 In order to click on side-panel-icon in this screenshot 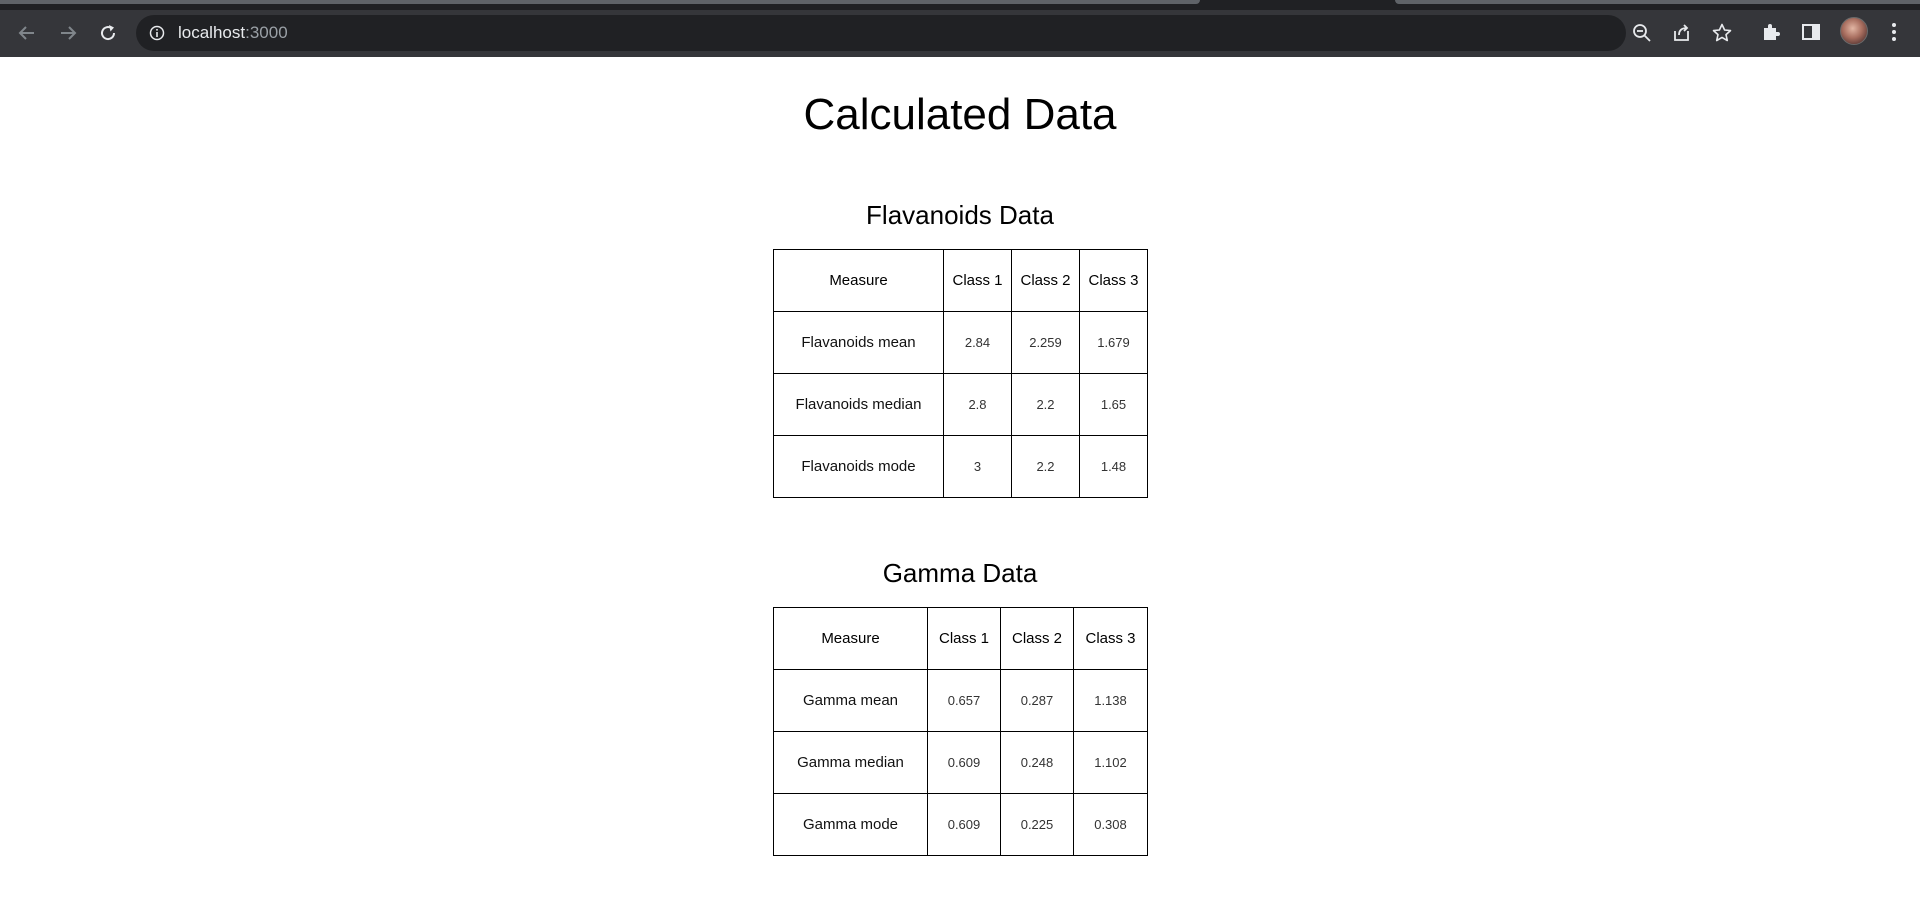, I will do `click(1811, 32)`.